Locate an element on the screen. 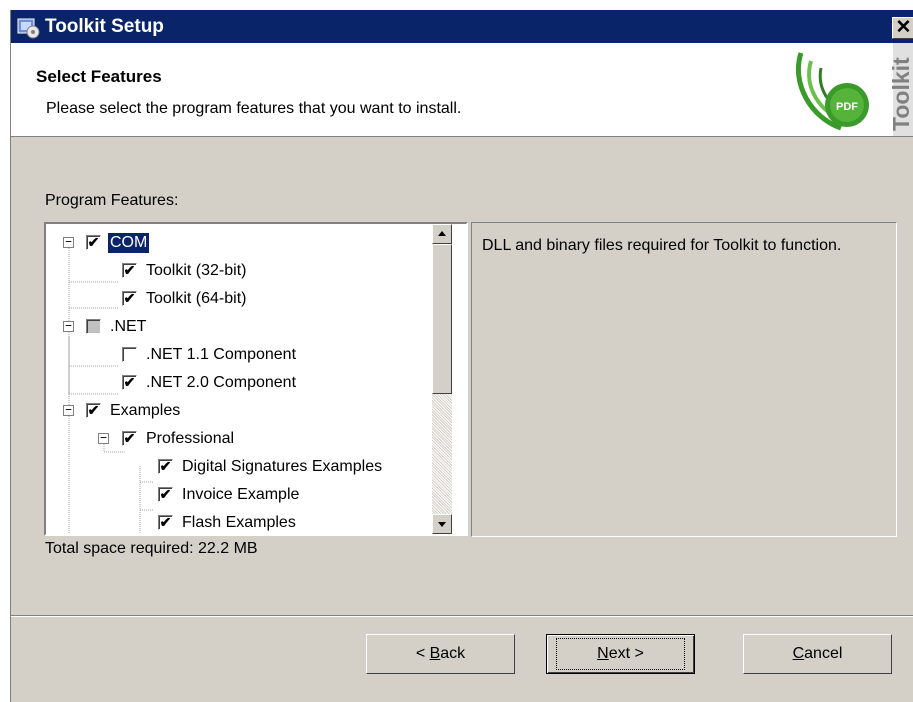 Image resolution: width=913 pixels, height=702 pixels. program-features-label: Program Features: is located at coordinates (112, 200).